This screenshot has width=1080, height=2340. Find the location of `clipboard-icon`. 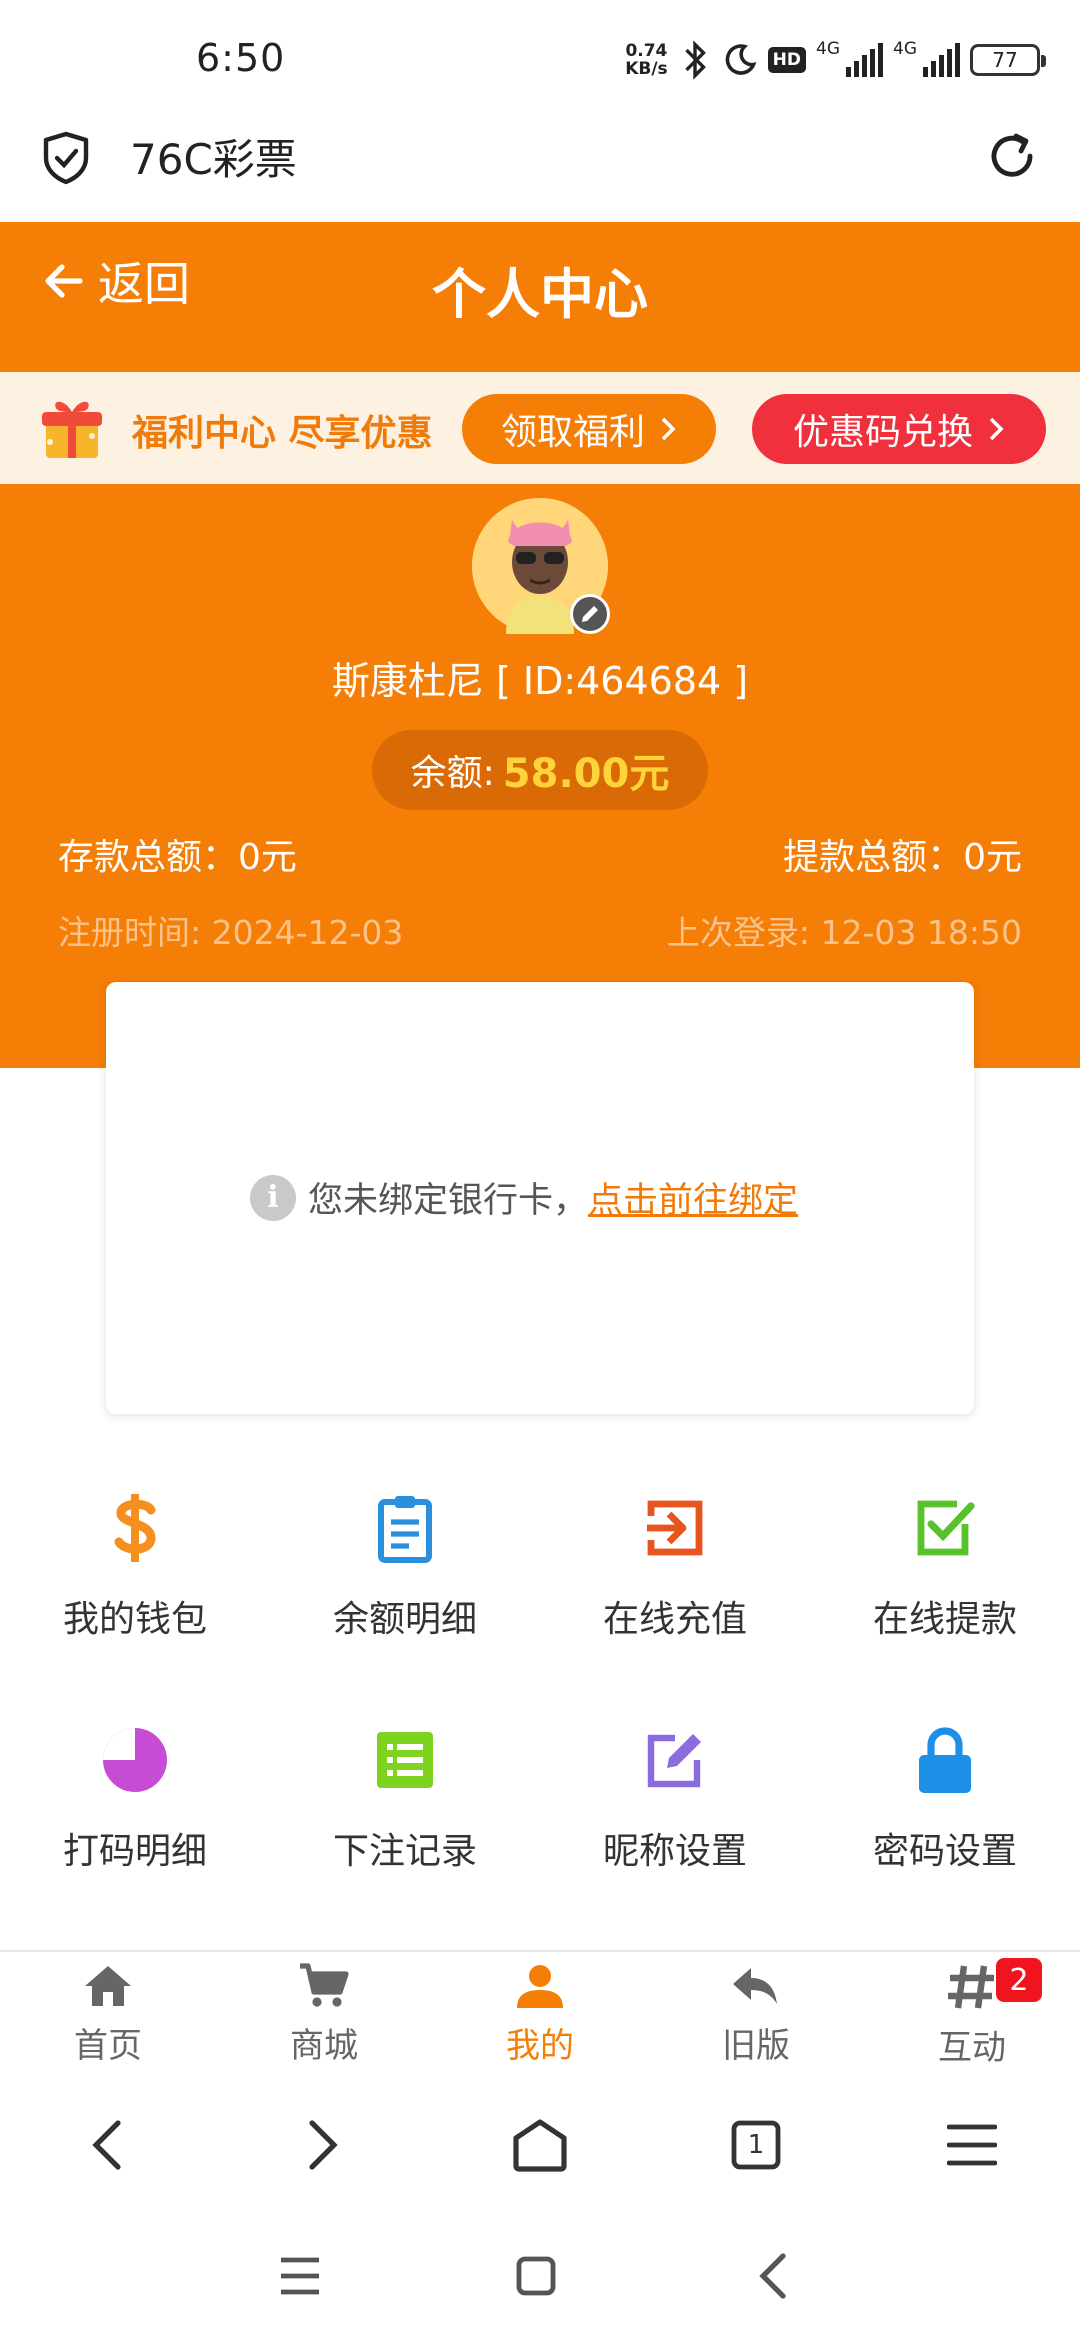

clipboard-icon is located at coordinates (405, 1528).